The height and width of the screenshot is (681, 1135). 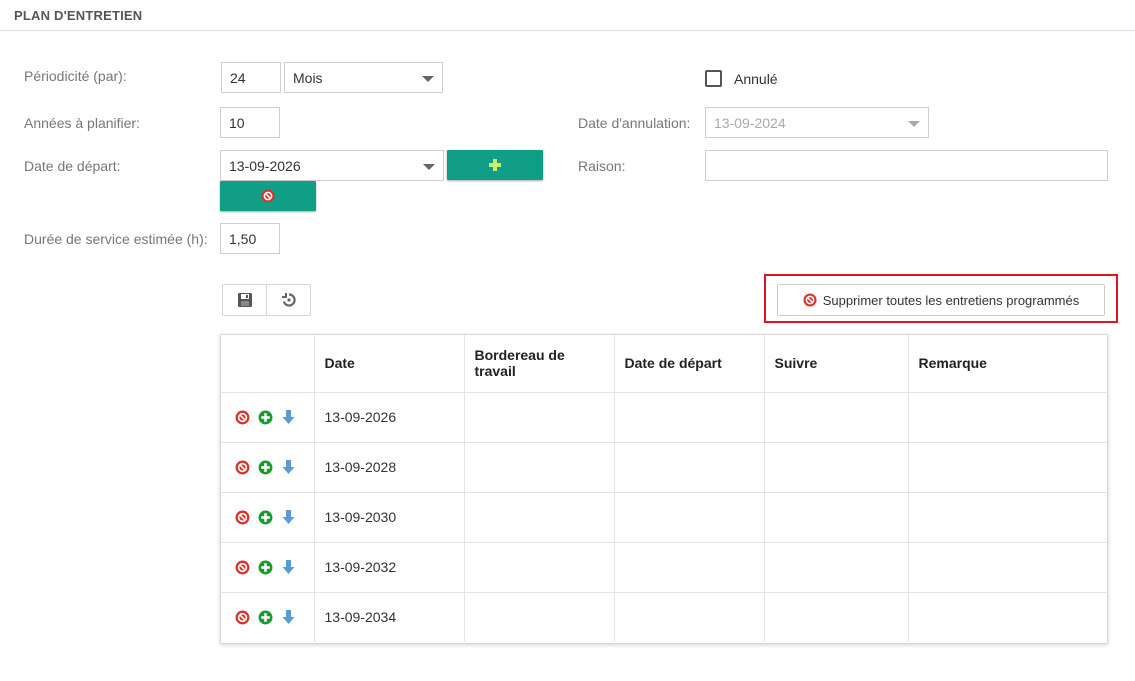 What do you see at coordinates (75, 76) in the screenshot?
I see `periodicity-label: Périodicité (par):` at bounding box center [75, 76].